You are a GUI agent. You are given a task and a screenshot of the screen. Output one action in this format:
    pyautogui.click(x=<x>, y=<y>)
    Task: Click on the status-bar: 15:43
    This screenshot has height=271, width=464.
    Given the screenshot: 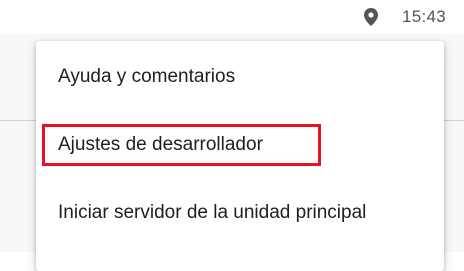 What is the action you would take?
    pyautogui.click(x=232, y=17)
    